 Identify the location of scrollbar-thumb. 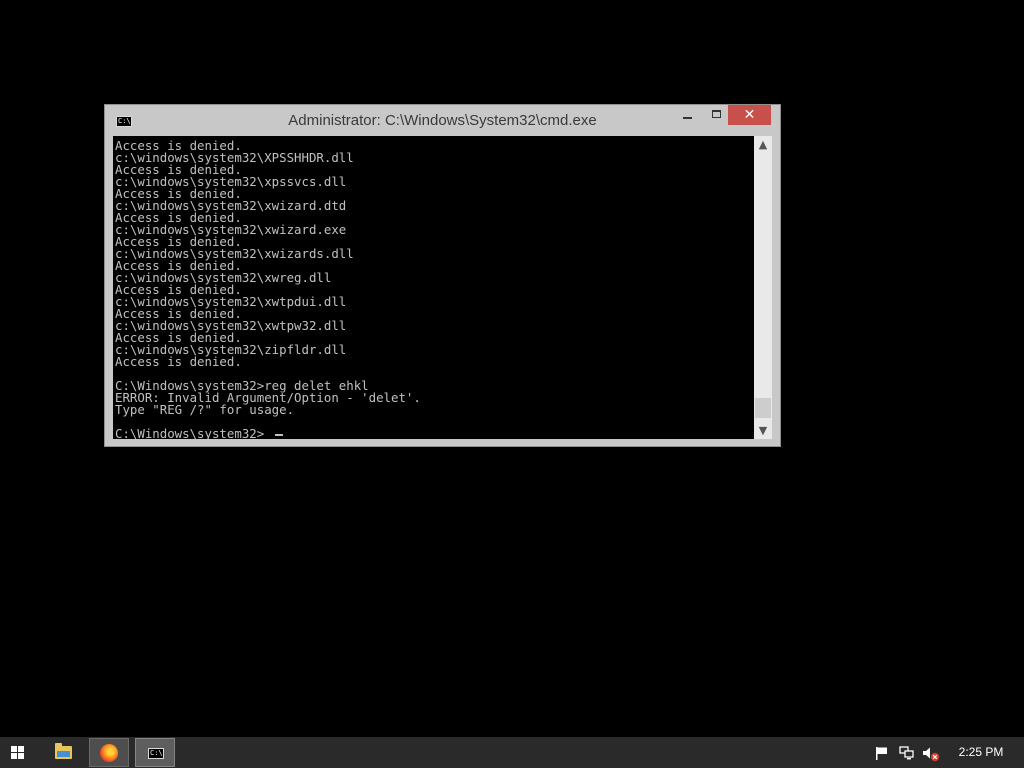
(763, 408).